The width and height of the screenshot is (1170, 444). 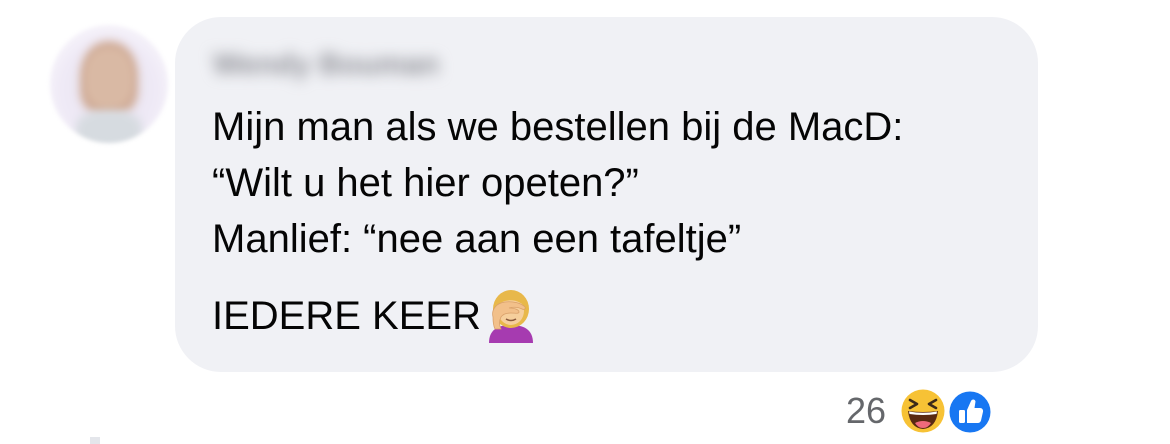 I want to click on like-icon, so click(x=970, y=414).